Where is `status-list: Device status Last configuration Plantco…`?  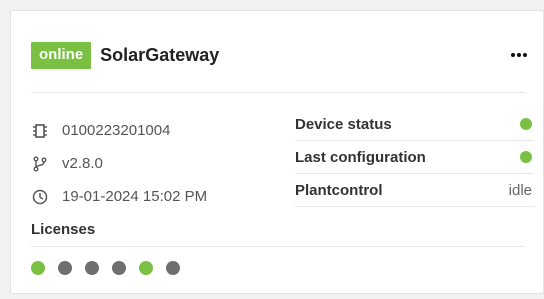 status-list: Device status Last configuration Plantco… is located at coordinates (414, 157).